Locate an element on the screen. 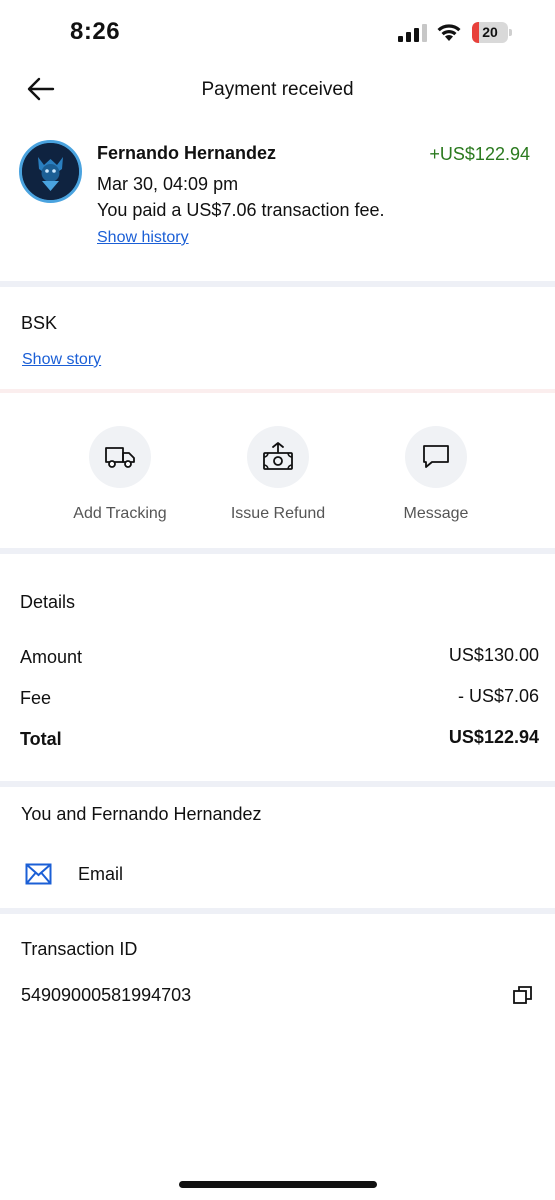 Image resolution: width=555 pixels, height=1200 pixels. issue-refund-label: Issue Refund is located at coordinates (278, 513).